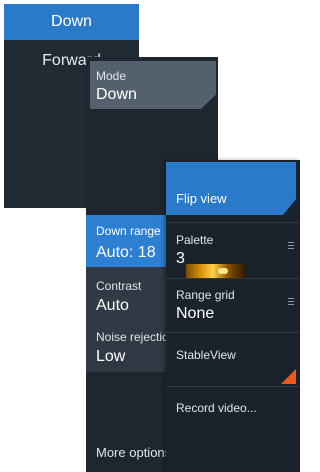 The image size is (320, 472). I want to click on noise-rejection-value: Low, so click(111, 356).